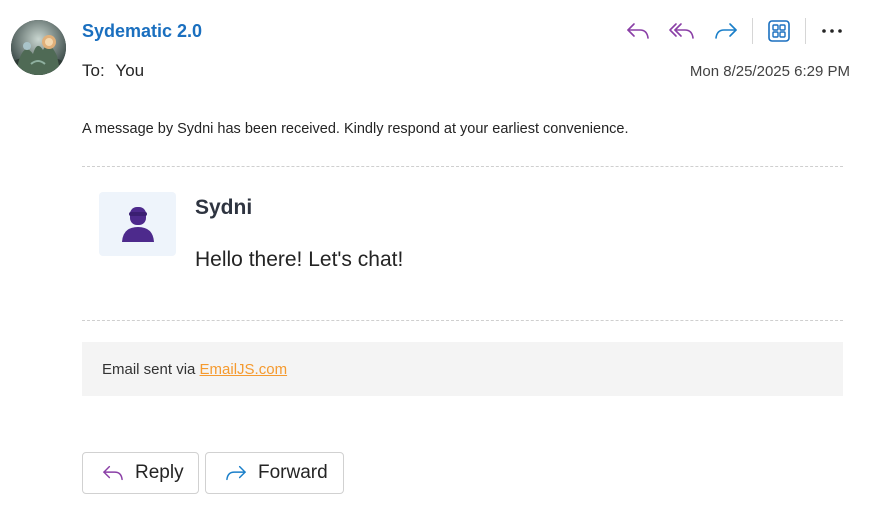  I want to click on person-icon, so click(137, 224).